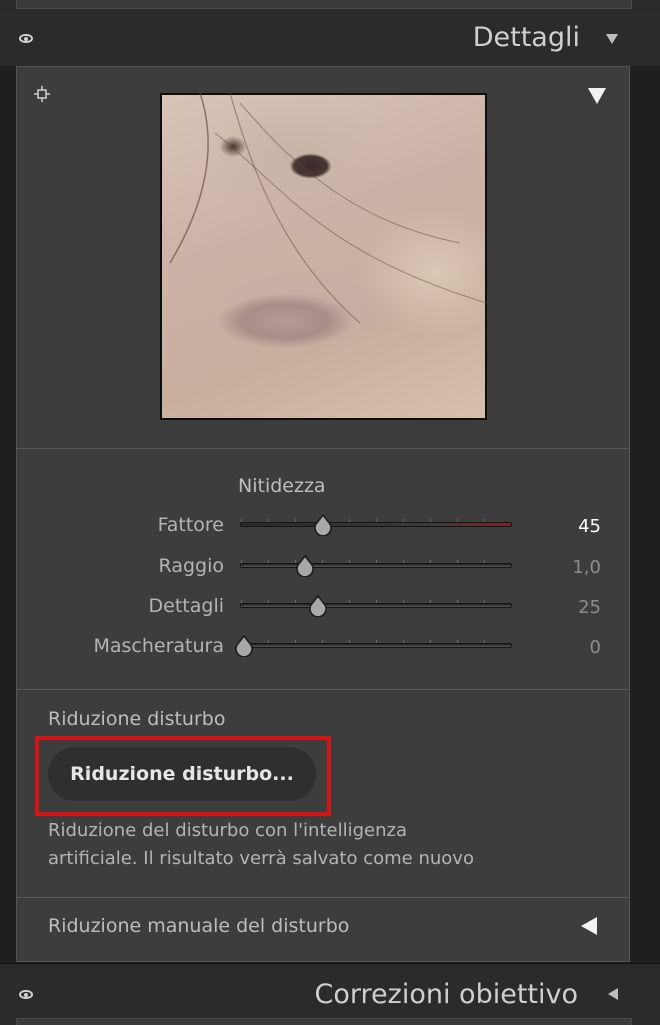 Image resolution: width=660 pixels, height=1025 pixels. Describe the element at coordinates (318, 606) in the screenshot. I see `detail-slider-thumb` at that location.